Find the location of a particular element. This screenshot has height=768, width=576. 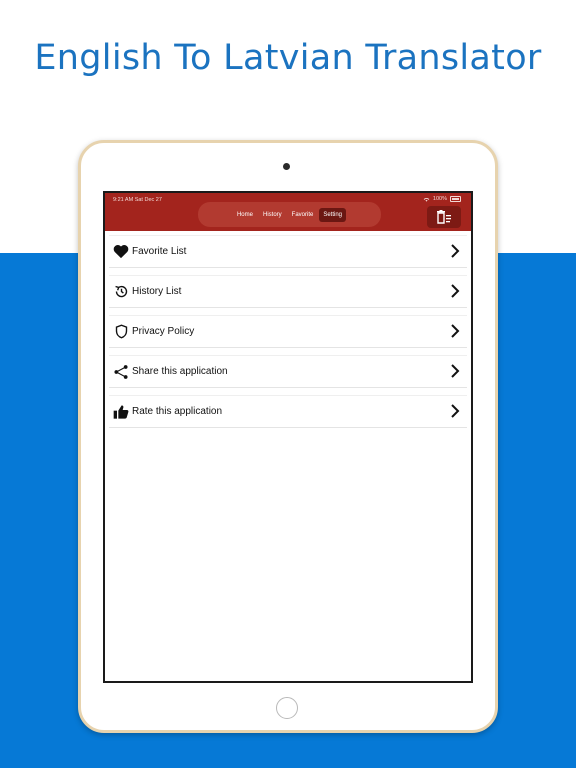

history-icon is located at coordinates (121, 292).